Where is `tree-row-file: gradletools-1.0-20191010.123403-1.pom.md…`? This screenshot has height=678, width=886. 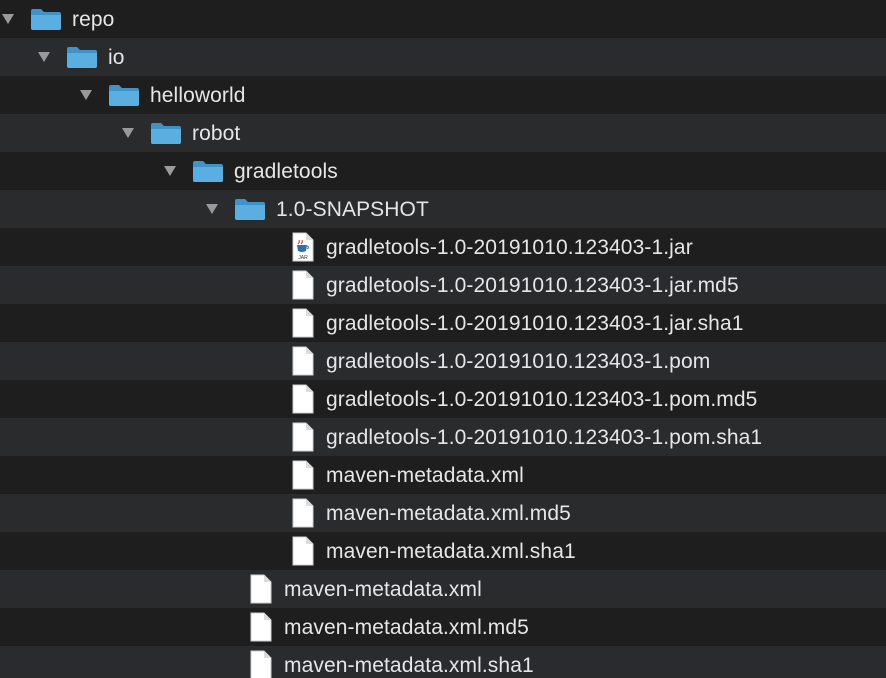 tree-row-file: gradletools-1.0-20191010.123403-1.pom.md… is located at coordinates (443, 399).